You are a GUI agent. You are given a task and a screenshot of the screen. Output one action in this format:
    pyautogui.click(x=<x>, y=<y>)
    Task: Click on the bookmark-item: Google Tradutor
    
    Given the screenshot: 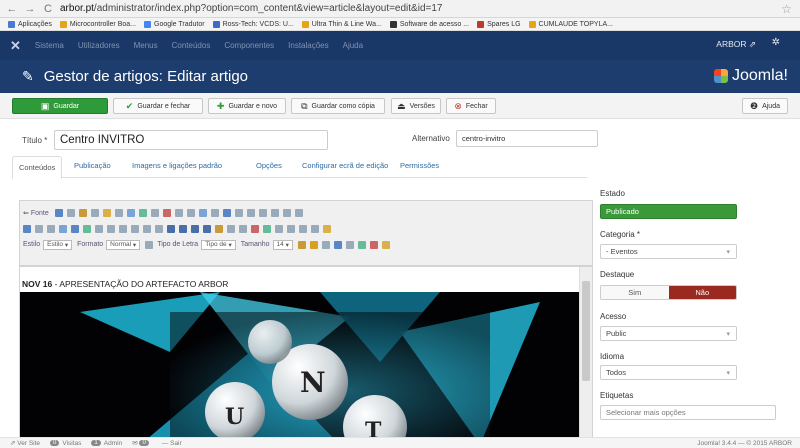 What is the action you would take?
    pyautogui.click(x=174, y=24)
    